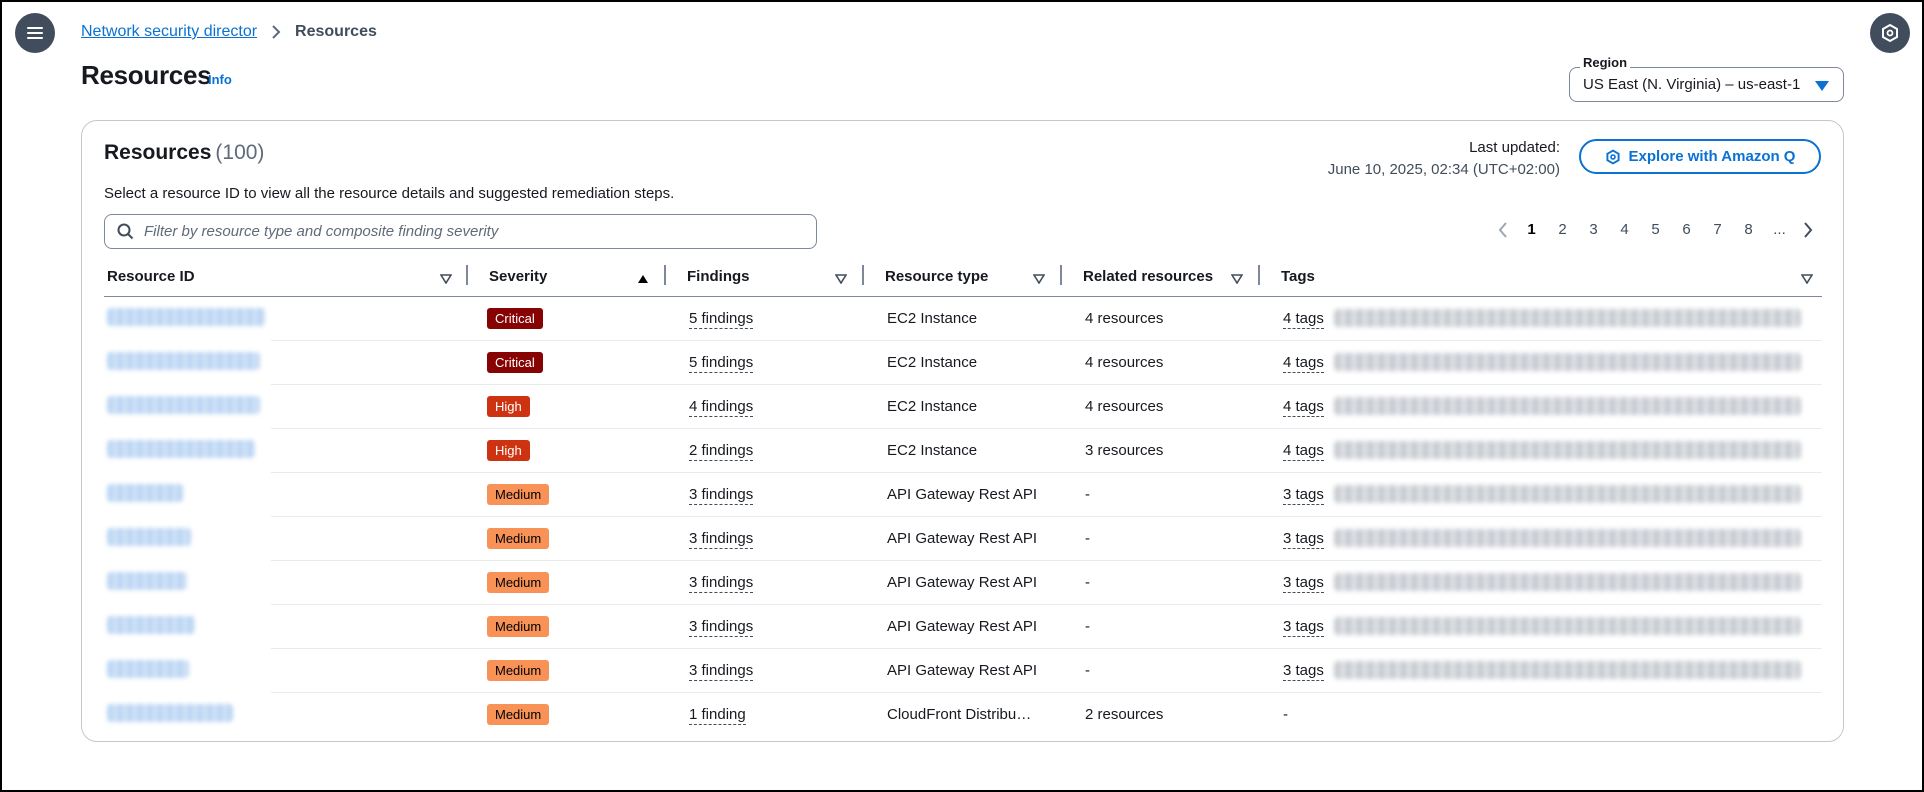 The width and height of the screenshot is (1924, 792). I want to click on info-link: Info, so click(220, 79).